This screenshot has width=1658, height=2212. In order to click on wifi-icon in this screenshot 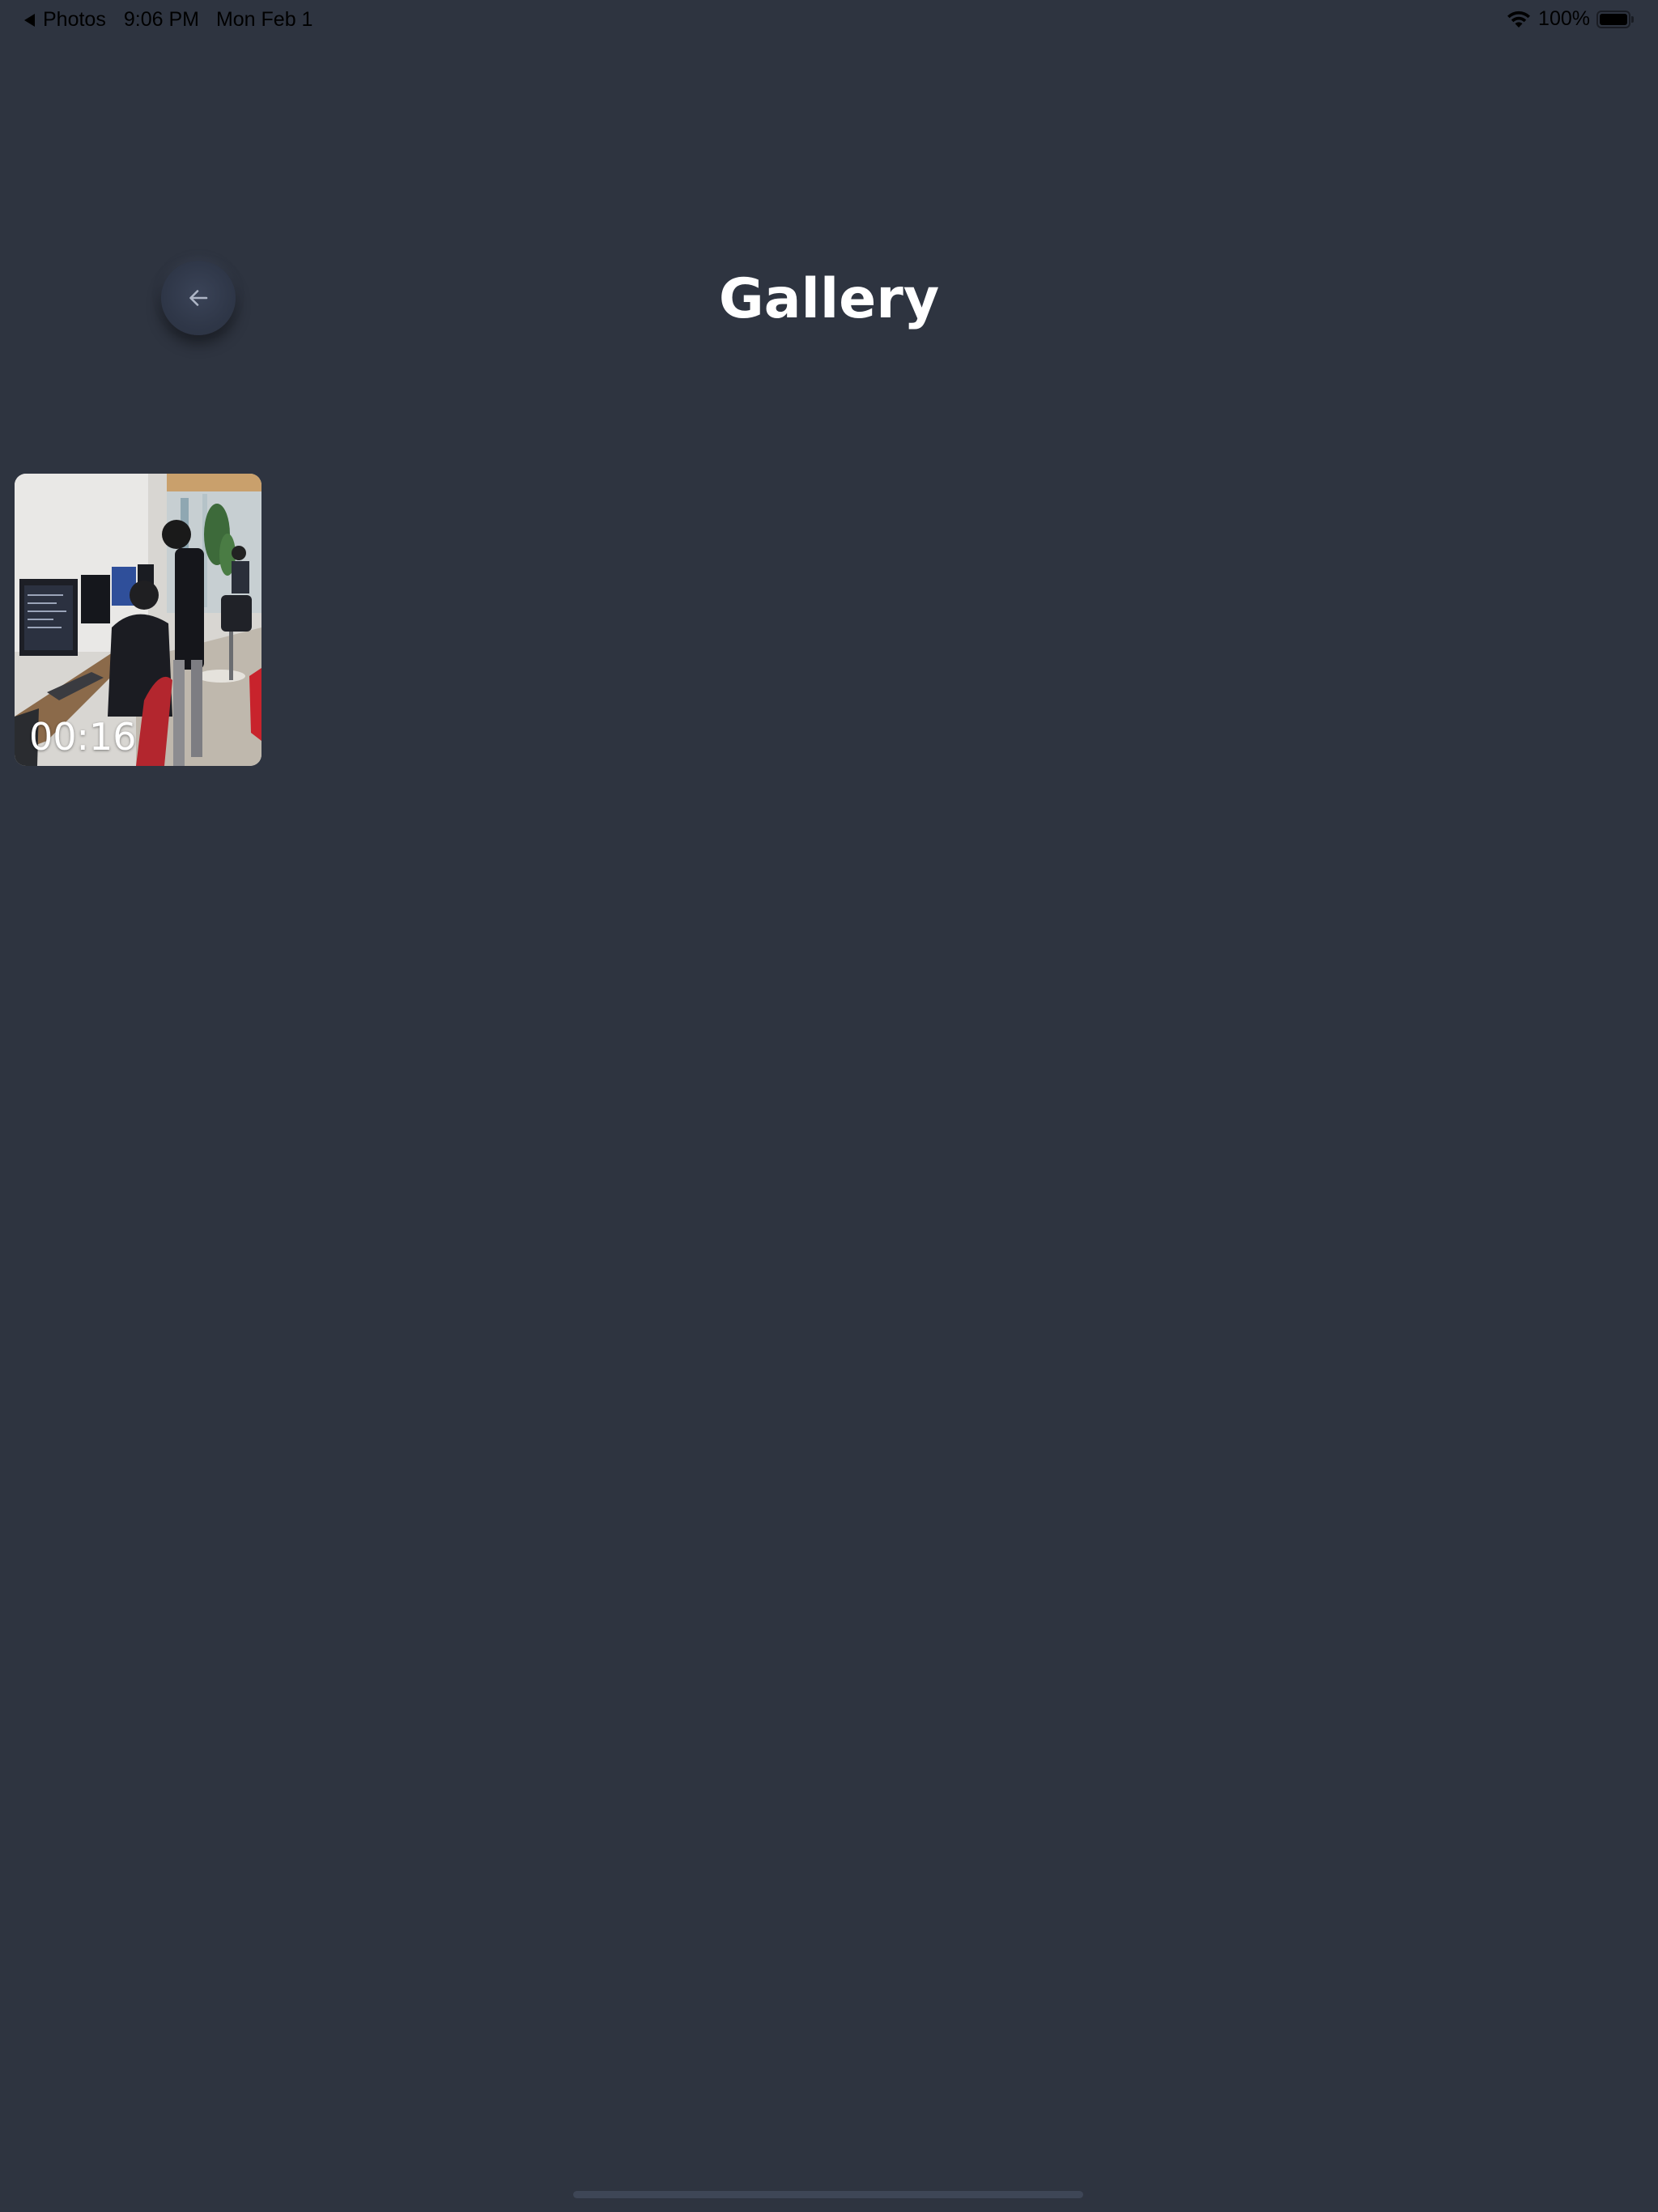, I will do `click(1519, 19)`.